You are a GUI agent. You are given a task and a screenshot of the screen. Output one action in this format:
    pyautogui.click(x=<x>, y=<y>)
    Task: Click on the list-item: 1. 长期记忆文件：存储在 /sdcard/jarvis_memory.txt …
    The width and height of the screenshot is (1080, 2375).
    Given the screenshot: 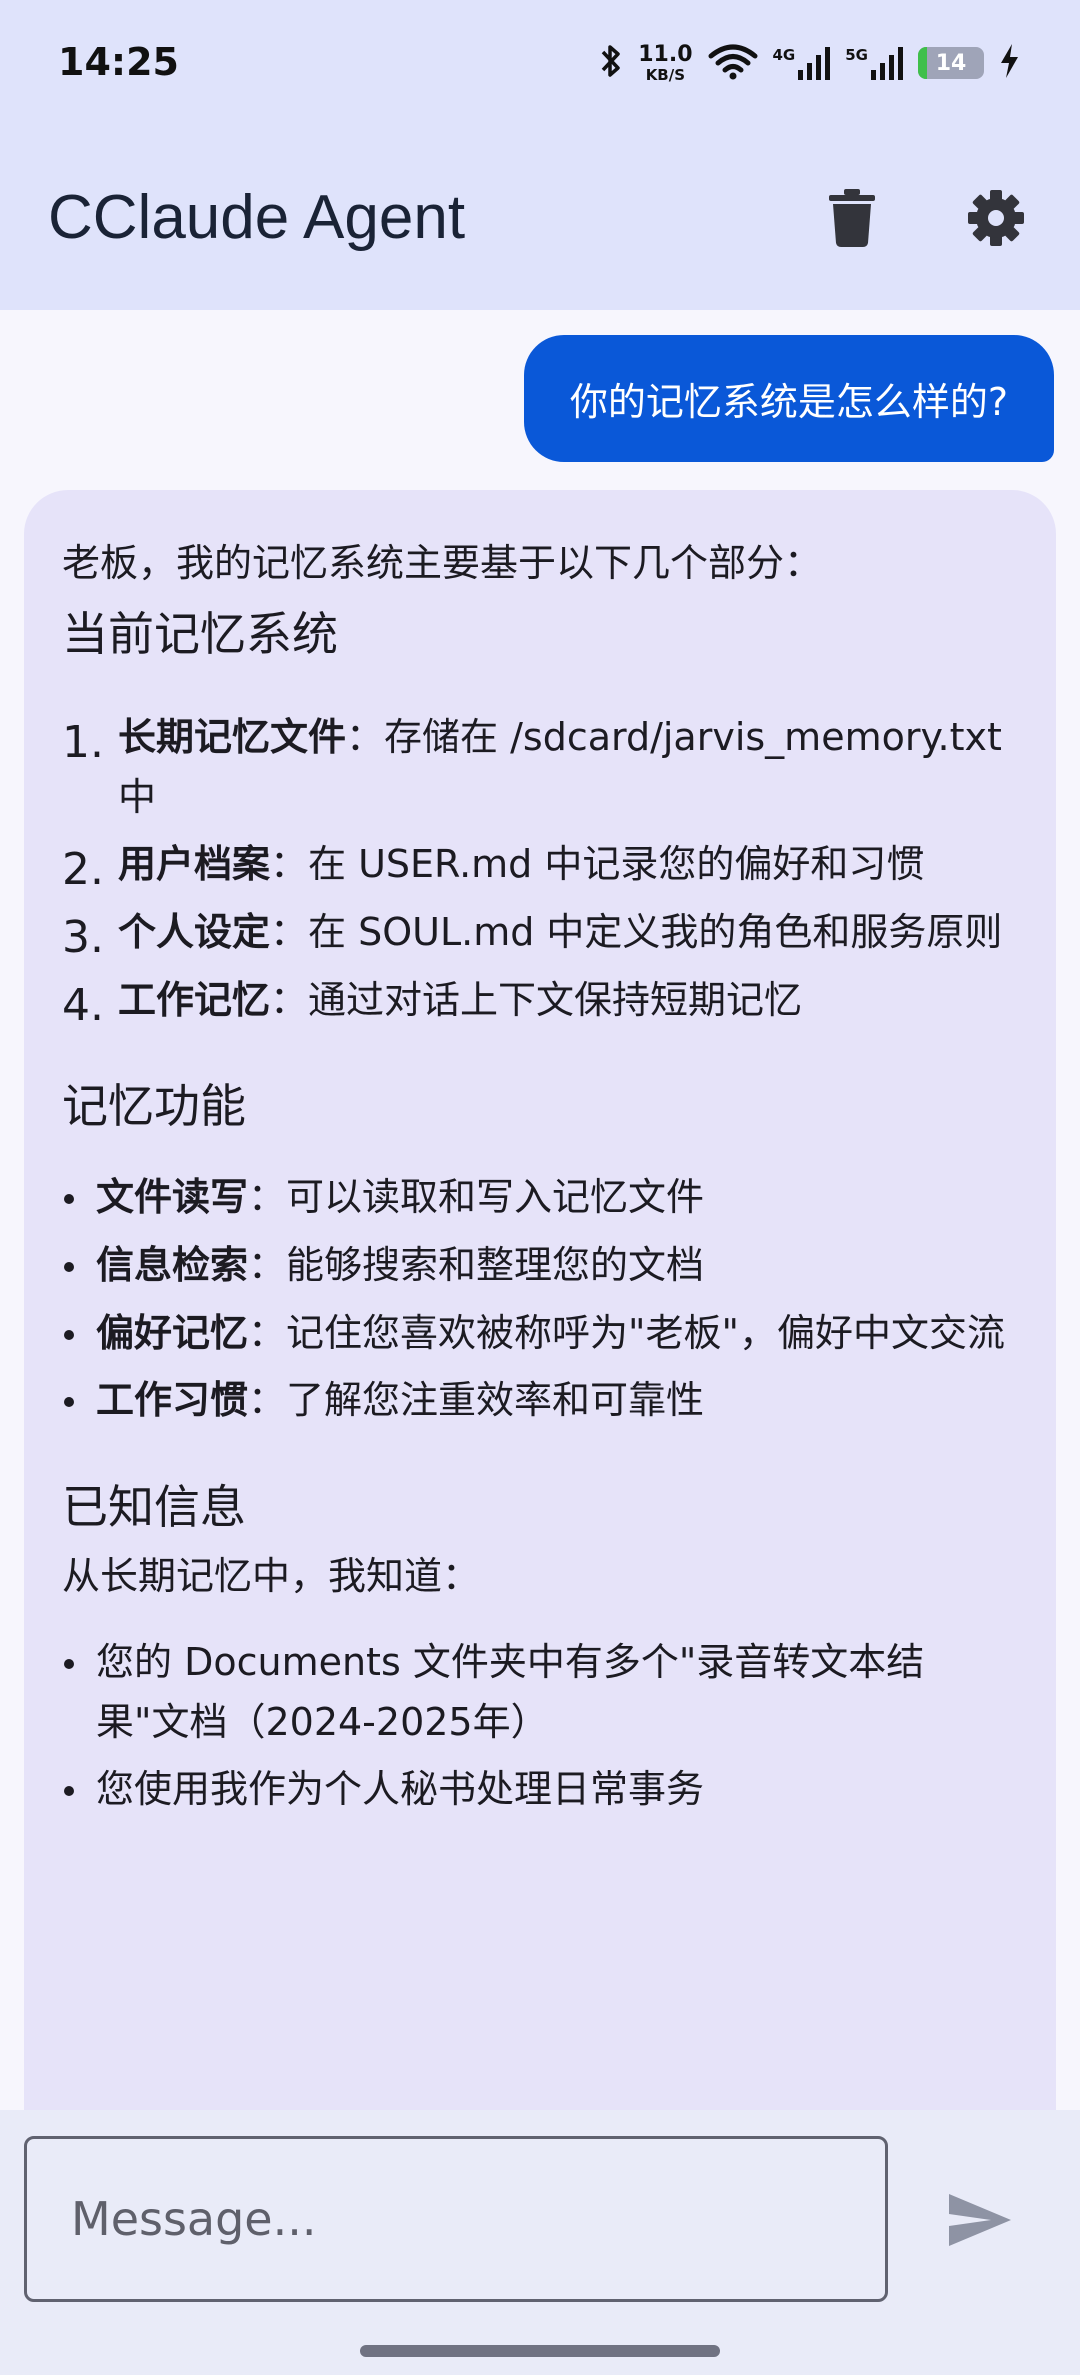 What is the action you would take?
    pyautogui.click(x=532, y=766)
    